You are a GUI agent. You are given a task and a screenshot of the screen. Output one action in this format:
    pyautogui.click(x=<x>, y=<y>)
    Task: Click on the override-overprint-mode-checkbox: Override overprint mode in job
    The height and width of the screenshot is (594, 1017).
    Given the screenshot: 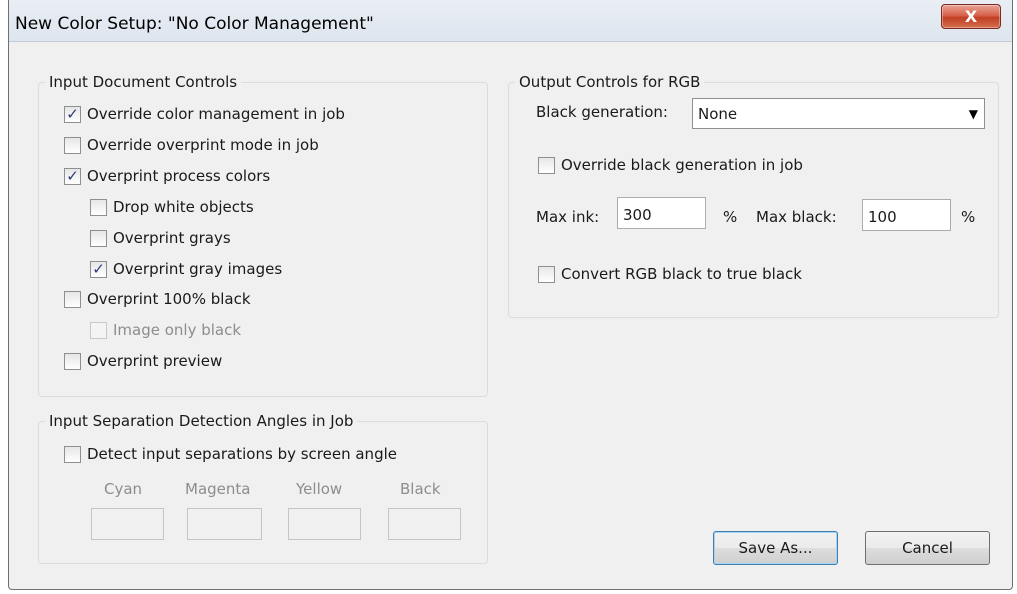 What is the action you would take?
    pyautogui.click(x=191, y=145)
    